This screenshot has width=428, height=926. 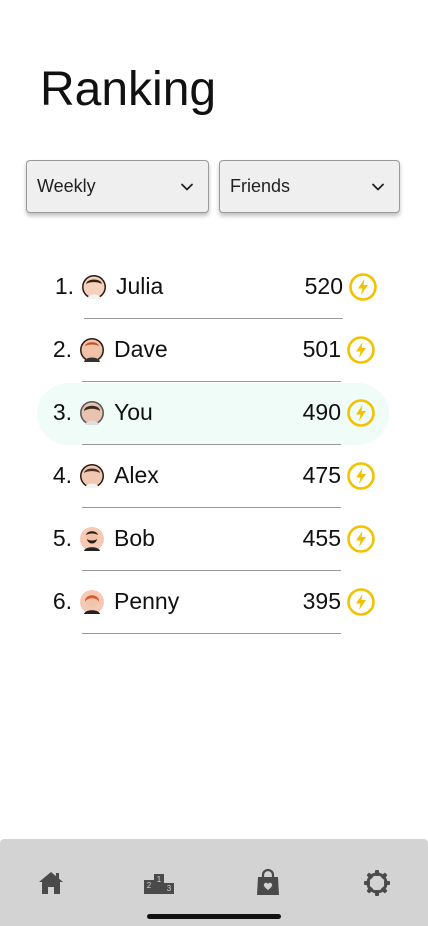 What do you see at coordinates (62, 475) in the screenshot?
I see `rank-position: 4.` at bounding box center [62, 475].